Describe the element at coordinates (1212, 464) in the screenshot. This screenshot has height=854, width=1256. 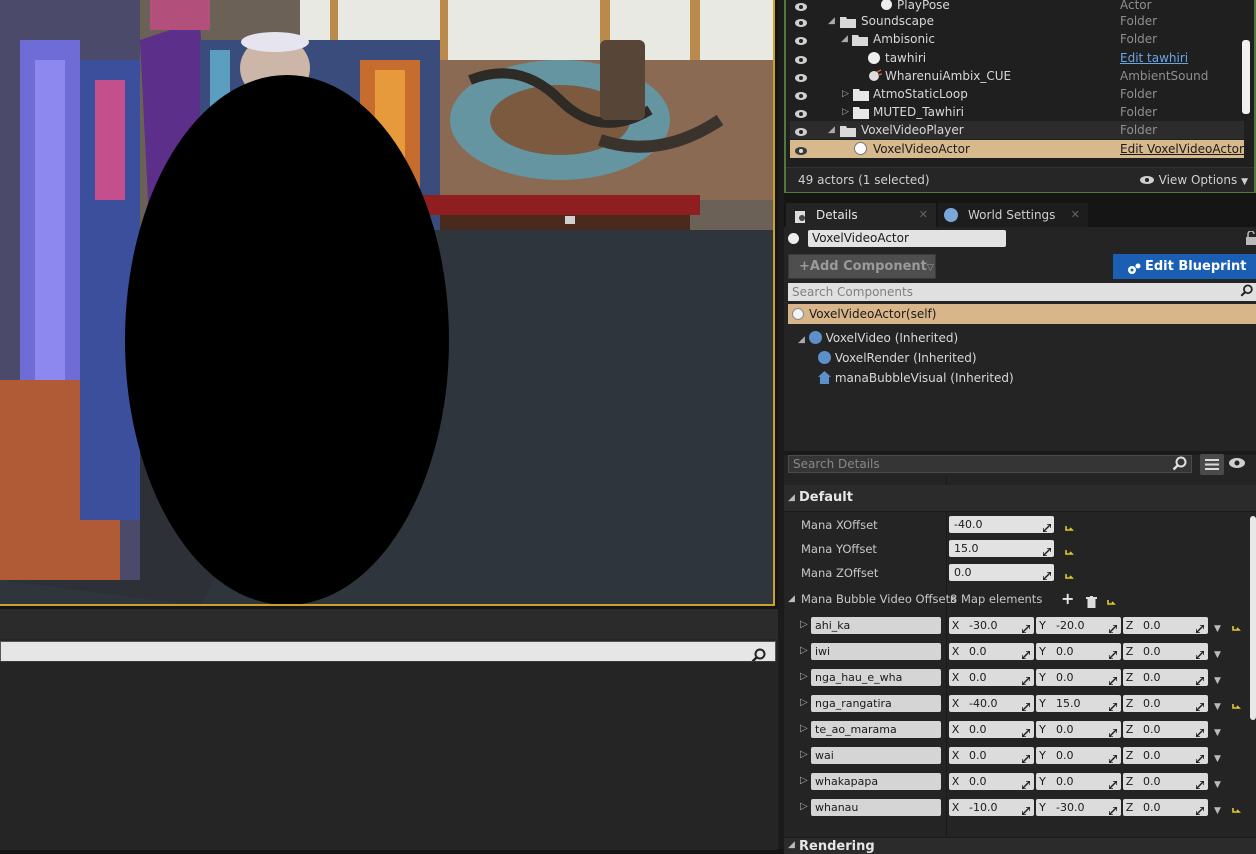
I see `property-matrix-button` at that location.